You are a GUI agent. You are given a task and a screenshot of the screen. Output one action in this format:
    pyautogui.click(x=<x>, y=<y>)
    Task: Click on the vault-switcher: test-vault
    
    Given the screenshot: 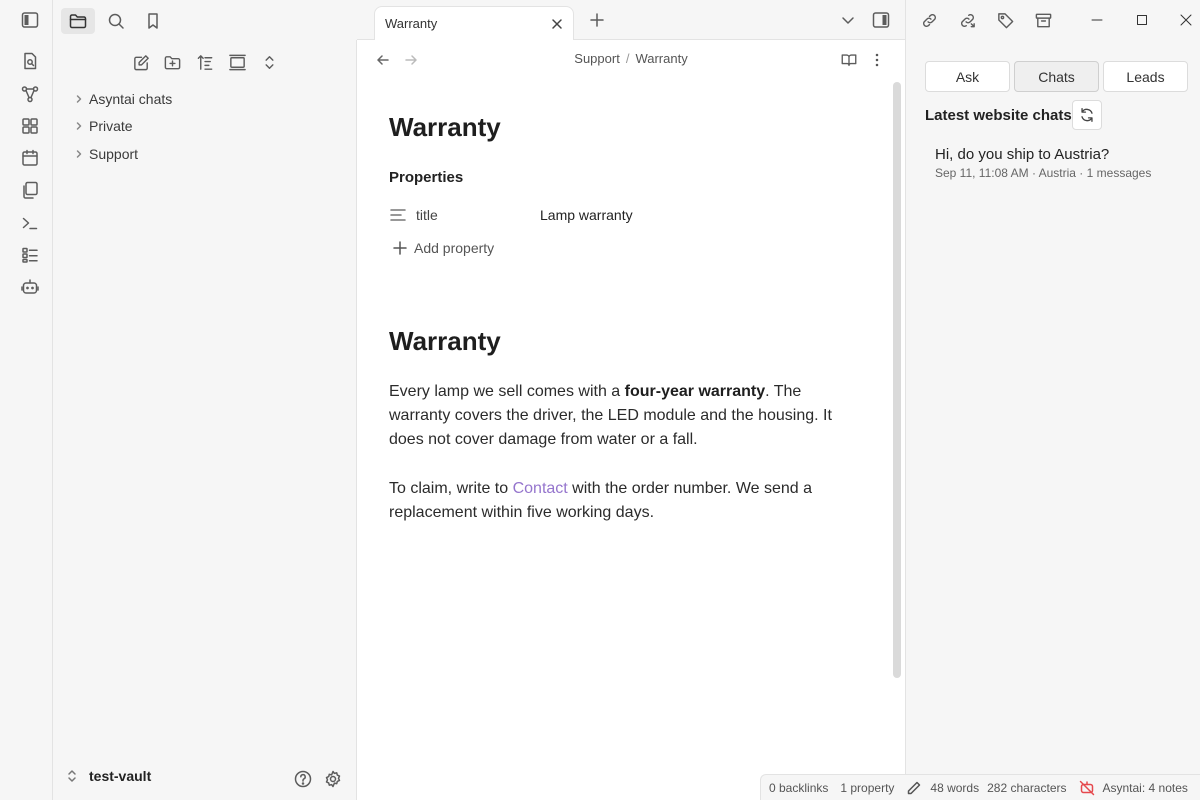 What is the action you would take?
    pyautogui.click(x=108, y=776)
    